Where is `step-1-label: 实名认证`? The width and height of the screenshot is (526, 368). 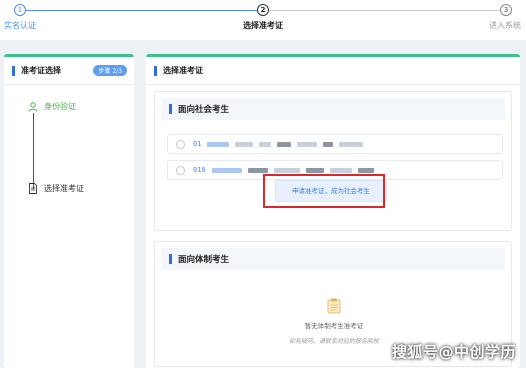 step-1-label: 实名认证 is located at coordinates (20, 25).